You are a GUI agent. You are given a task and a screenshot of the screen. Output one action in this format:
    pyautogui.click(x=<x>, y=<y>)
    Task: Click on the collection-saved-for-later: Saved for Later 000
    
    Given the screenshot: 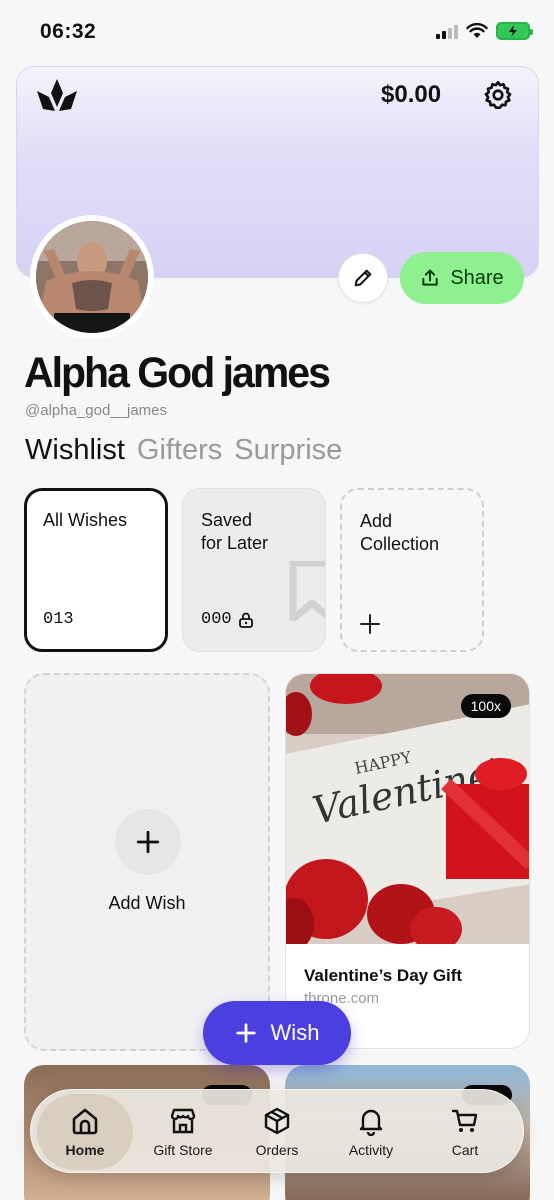 What is the action you would take?
    pyautogui.click(x=254, y=570)
    